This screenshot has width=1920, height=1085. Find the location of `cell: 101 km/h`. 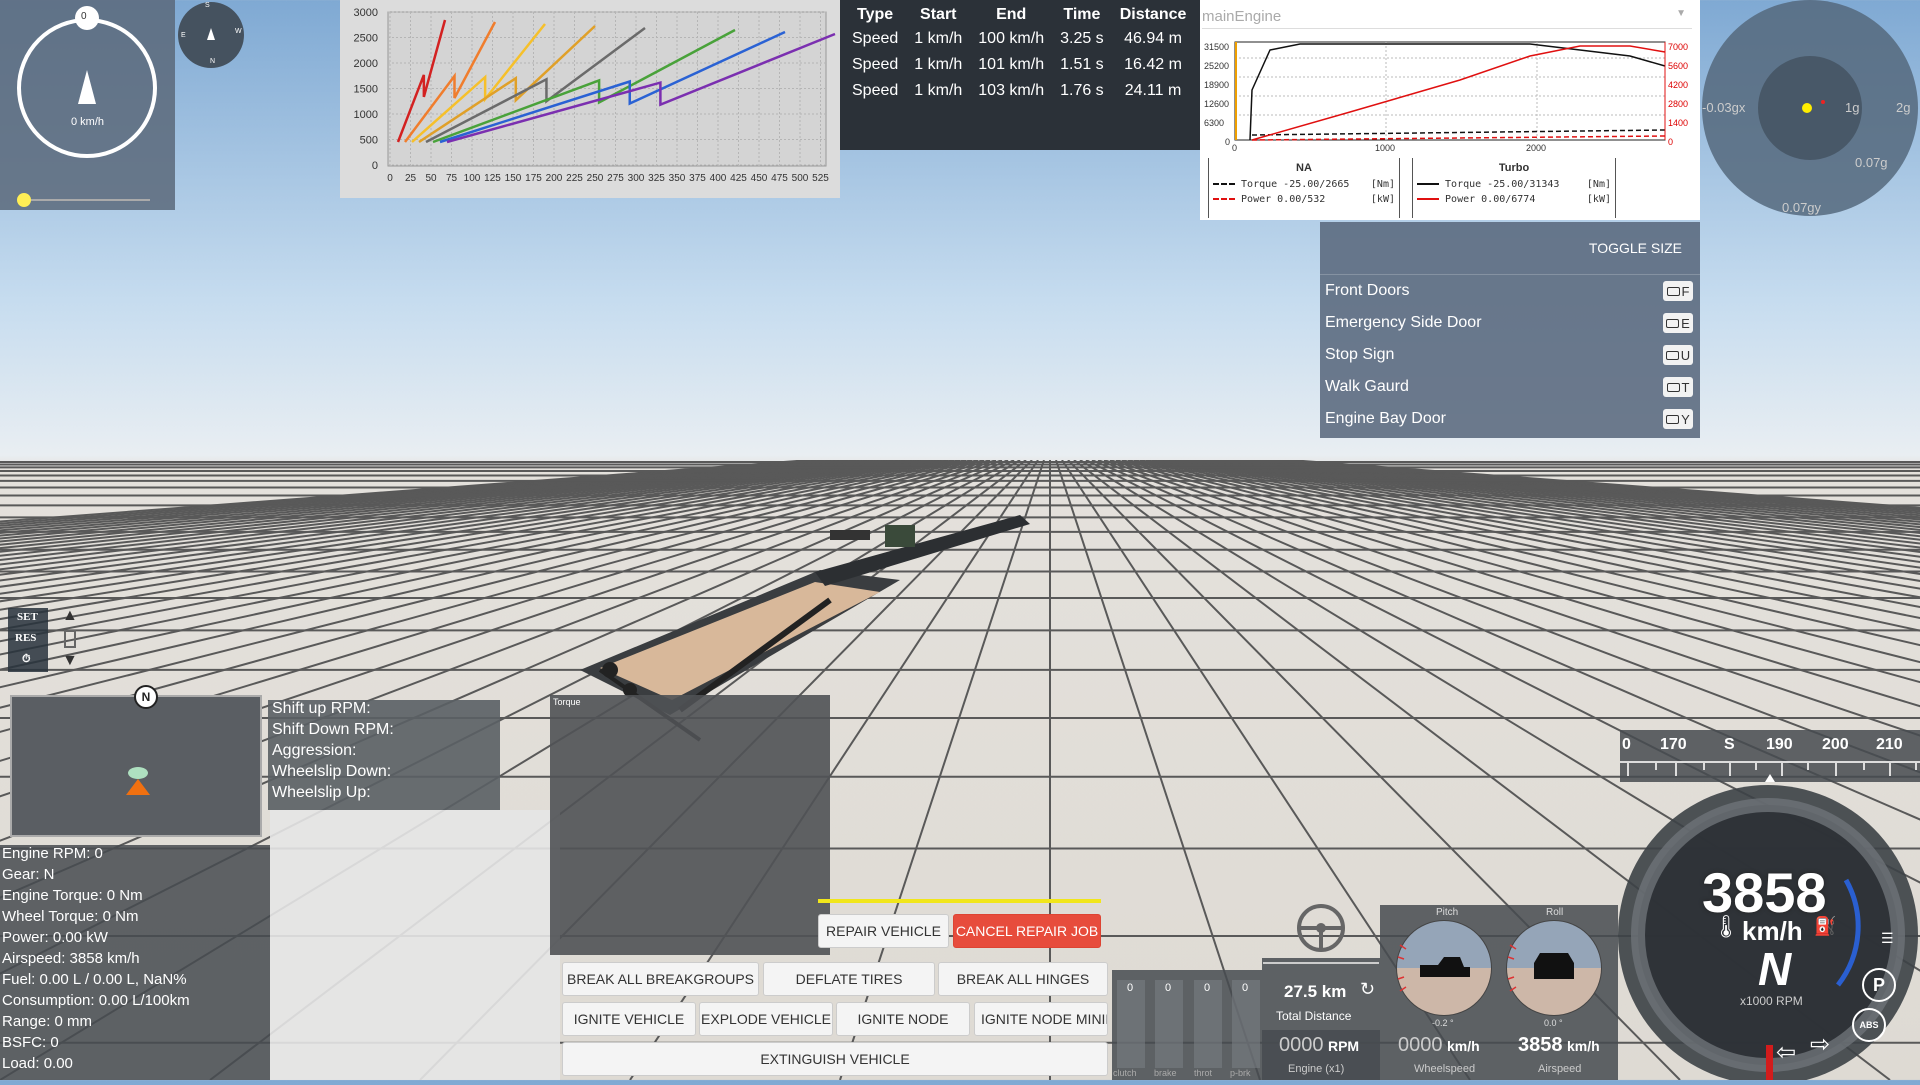

cell: 101 km/h is located at coordinates (1011, 64).